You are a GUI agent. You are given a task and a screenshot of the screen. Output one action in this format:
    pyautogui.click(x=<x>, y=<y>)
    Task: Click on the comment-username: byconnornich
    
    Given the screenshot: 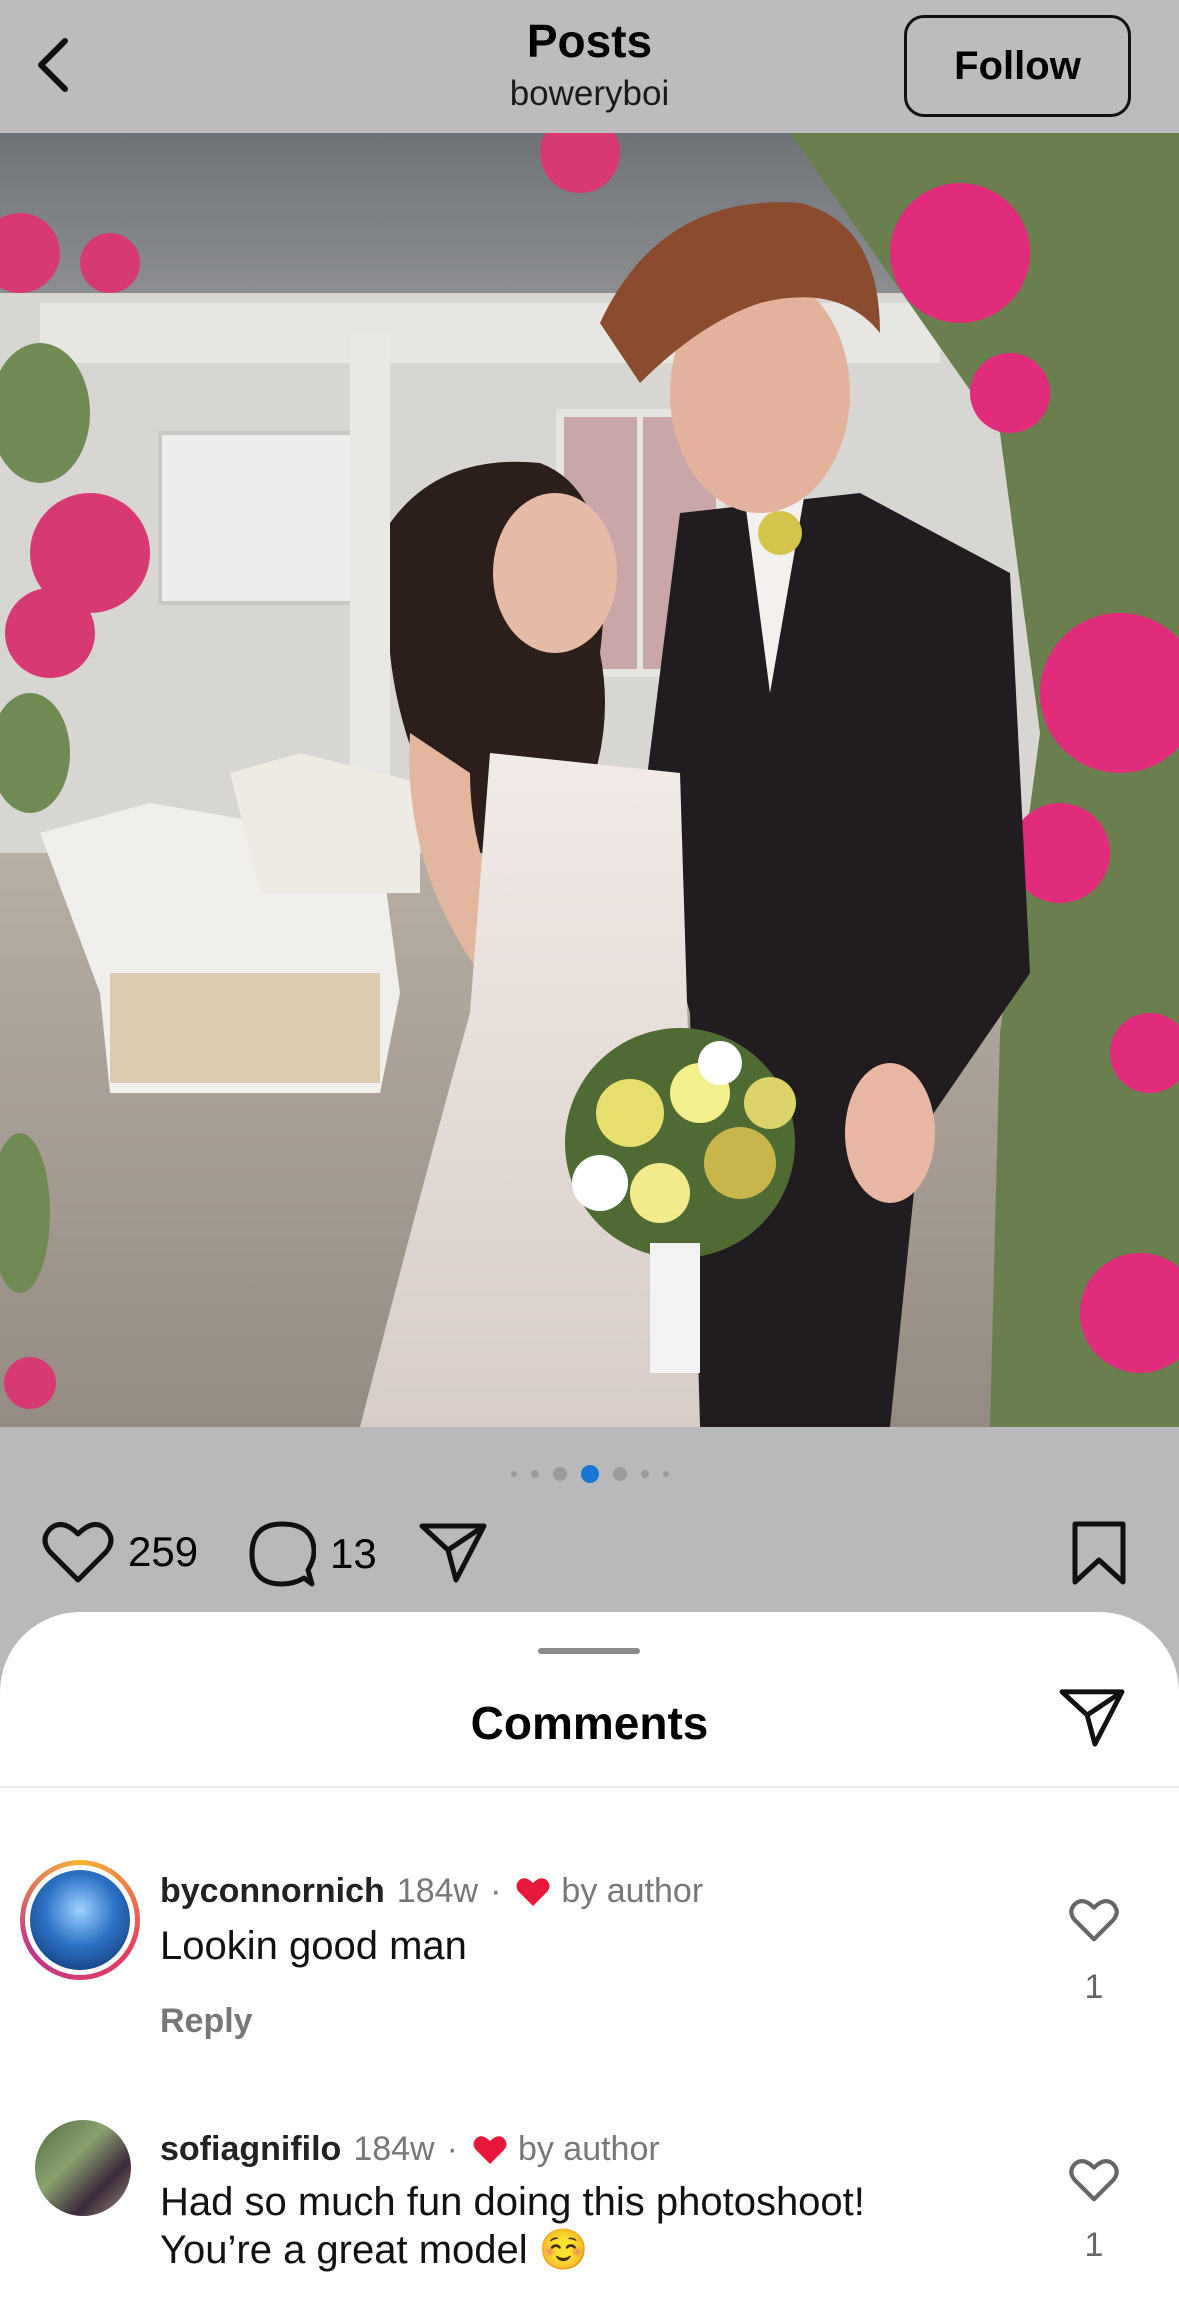 What is the action you would take?
    pyautogui.click(x=272, y=1891)
    